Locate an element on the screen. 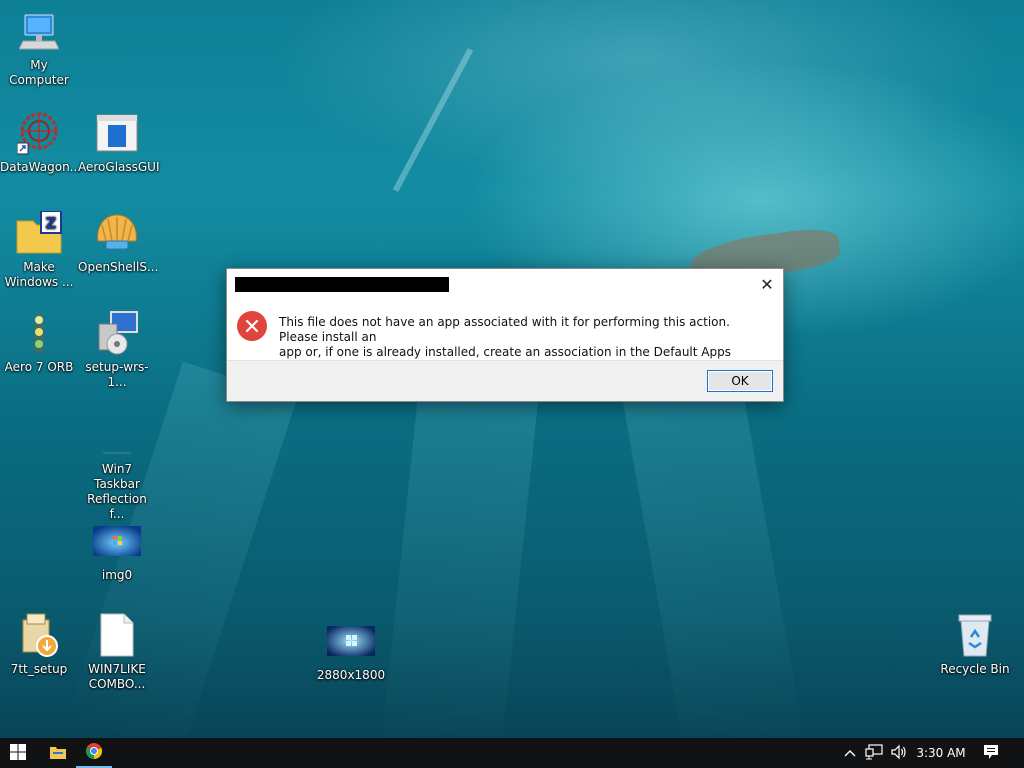 Image resolution: width=1024 pixels, height=768 pixels. desktop-icon-7tt-setup: 7tt_setup is located at coordinates (39, 644).